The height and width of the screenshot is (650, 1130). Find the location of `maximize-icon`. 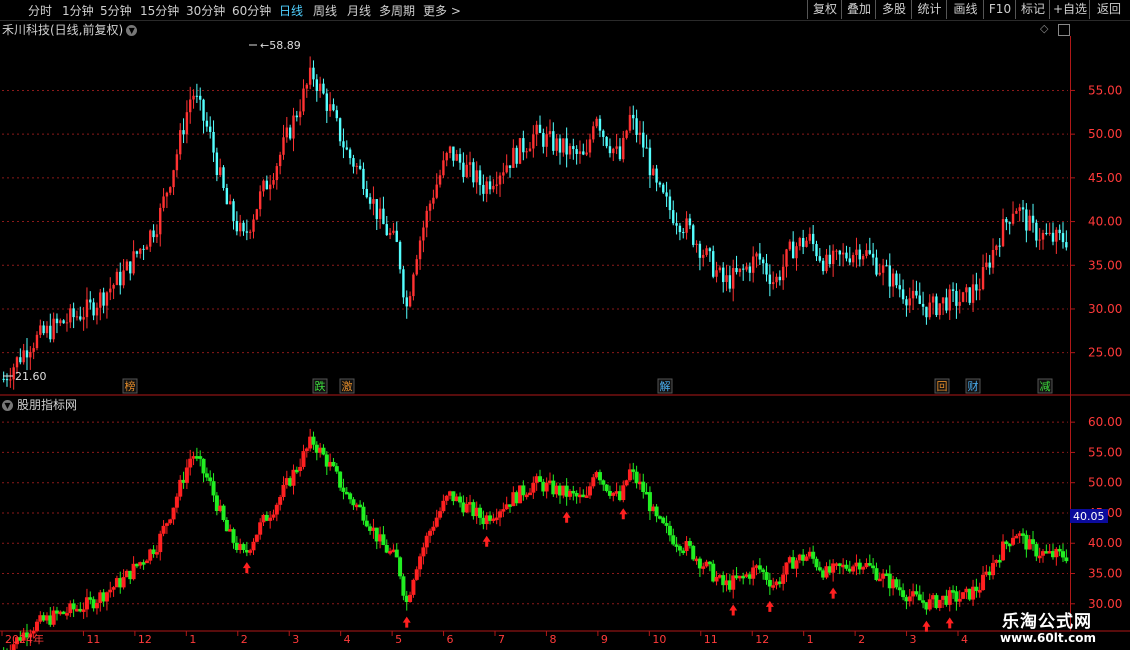

maximize-icon is located at coordinates (1064, 30).